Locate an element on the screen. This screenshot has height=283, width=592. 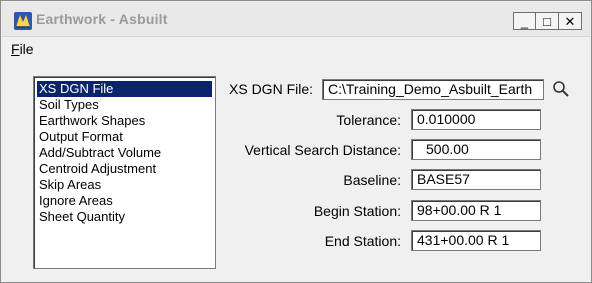
begin-station-label: Begin Station: is located at coordinates (357, 211).